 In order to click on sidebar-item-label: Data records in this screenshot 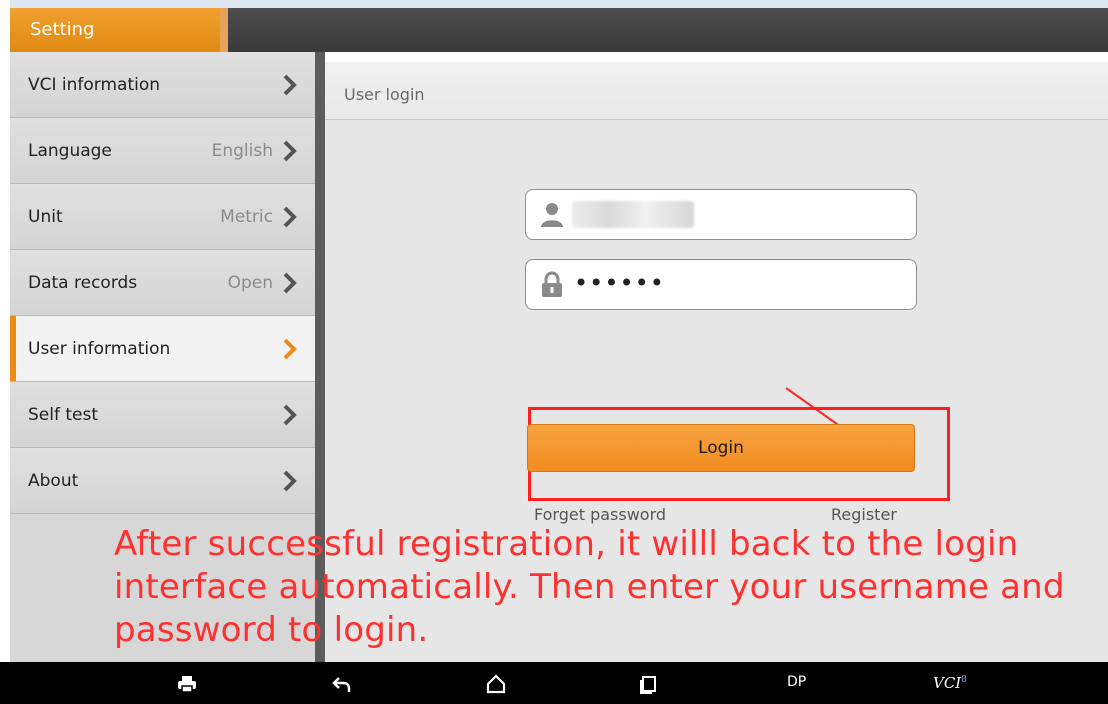, I will do `click(83, 282)`.